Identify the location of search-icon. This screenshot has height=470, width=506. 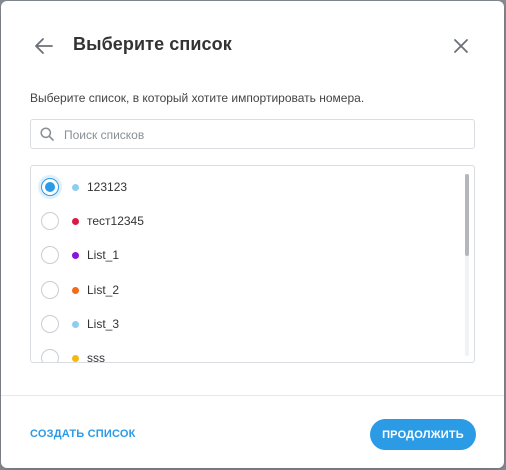
(47, 134).